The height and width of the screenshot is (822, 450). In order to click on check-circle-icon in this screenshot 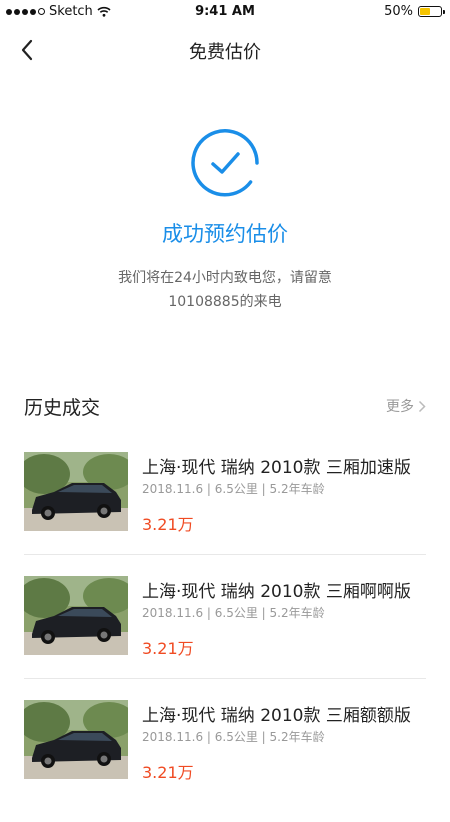, I will do `click(225, 163)`.